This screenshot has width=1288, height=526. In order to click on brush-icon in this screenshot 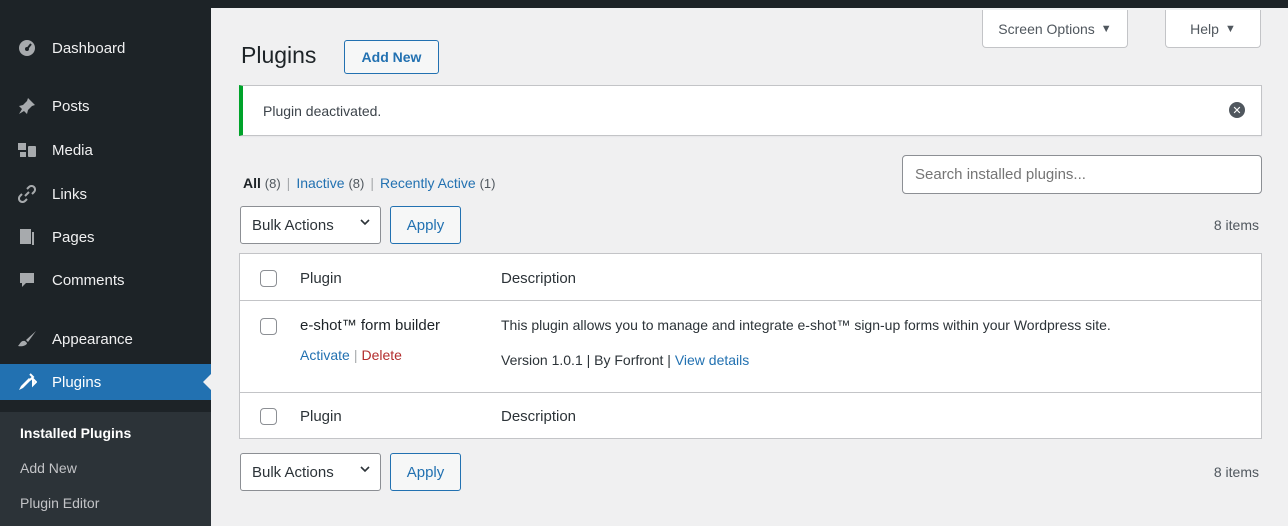, I will do `click(27, 339)`.